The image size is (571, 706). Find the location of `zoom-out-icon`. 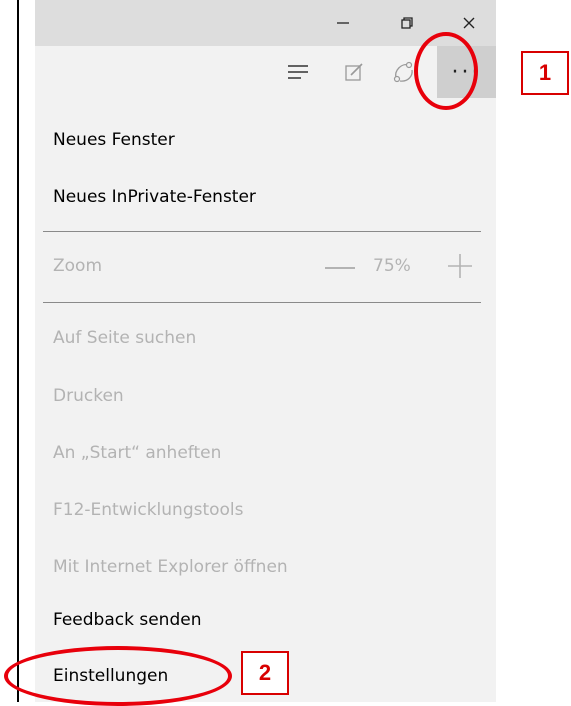

zoom-out-icon is located at coordinates (340, 268).